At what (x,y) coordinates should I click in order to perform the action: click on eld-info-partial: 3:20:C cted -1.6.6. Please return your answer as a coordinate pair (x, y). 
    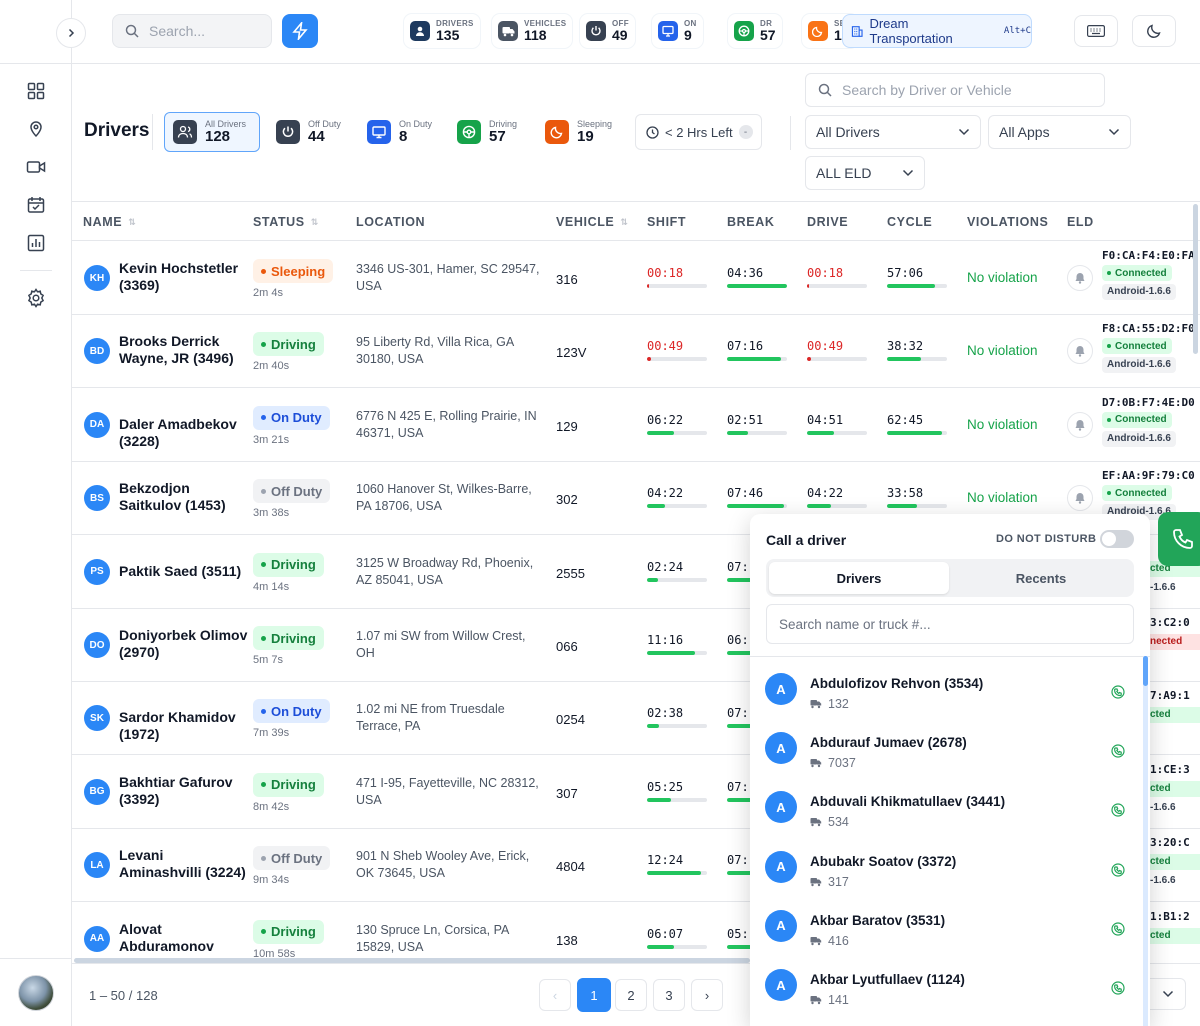
    Looking at the image, I should click on (1175, 862).